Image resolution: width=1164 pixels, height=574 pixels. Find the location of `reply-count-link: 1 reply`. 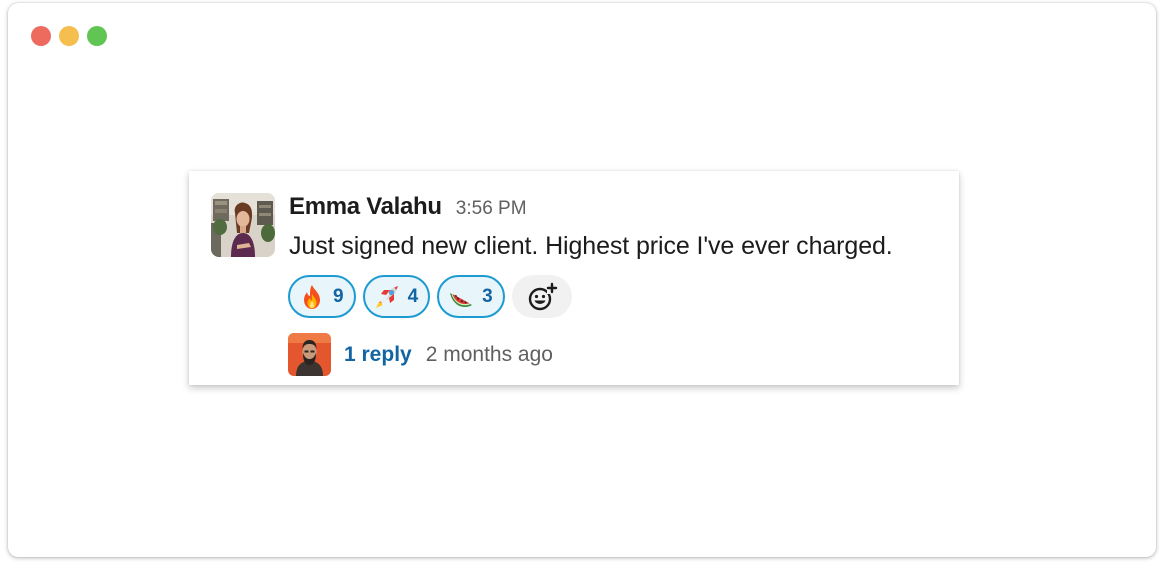

reply-count-link: 1 reply is located at coordinates (378, 355).